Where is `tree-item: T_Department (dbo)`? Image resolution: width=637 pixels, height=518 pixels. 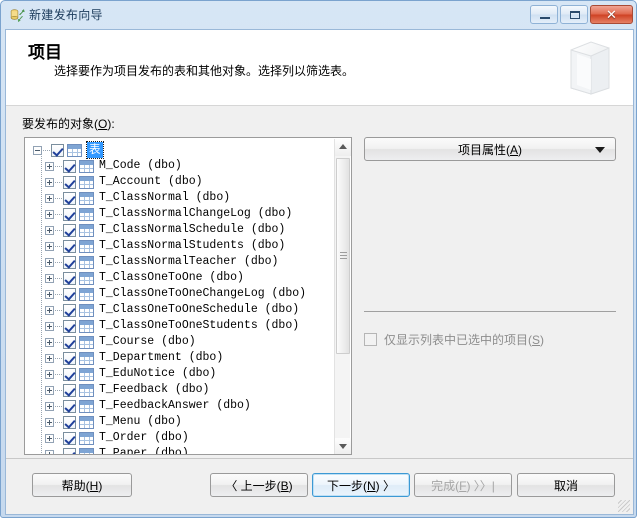
tree-item: T_Department (dbo) is located at coordinates (180, 358).